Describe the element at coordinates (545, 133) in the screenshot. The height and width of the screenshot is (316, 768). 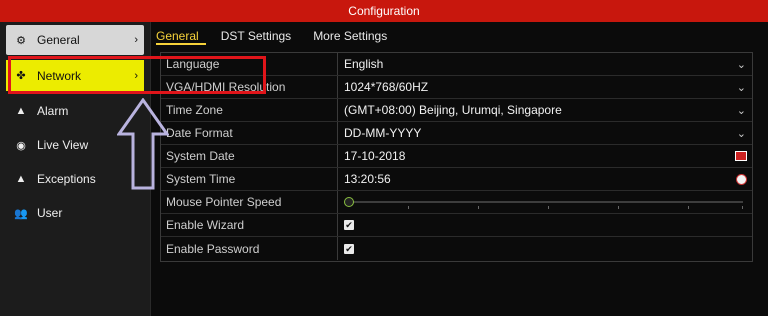
I see `date-format-select: DD-MM-YYYY ⌄` at that location.